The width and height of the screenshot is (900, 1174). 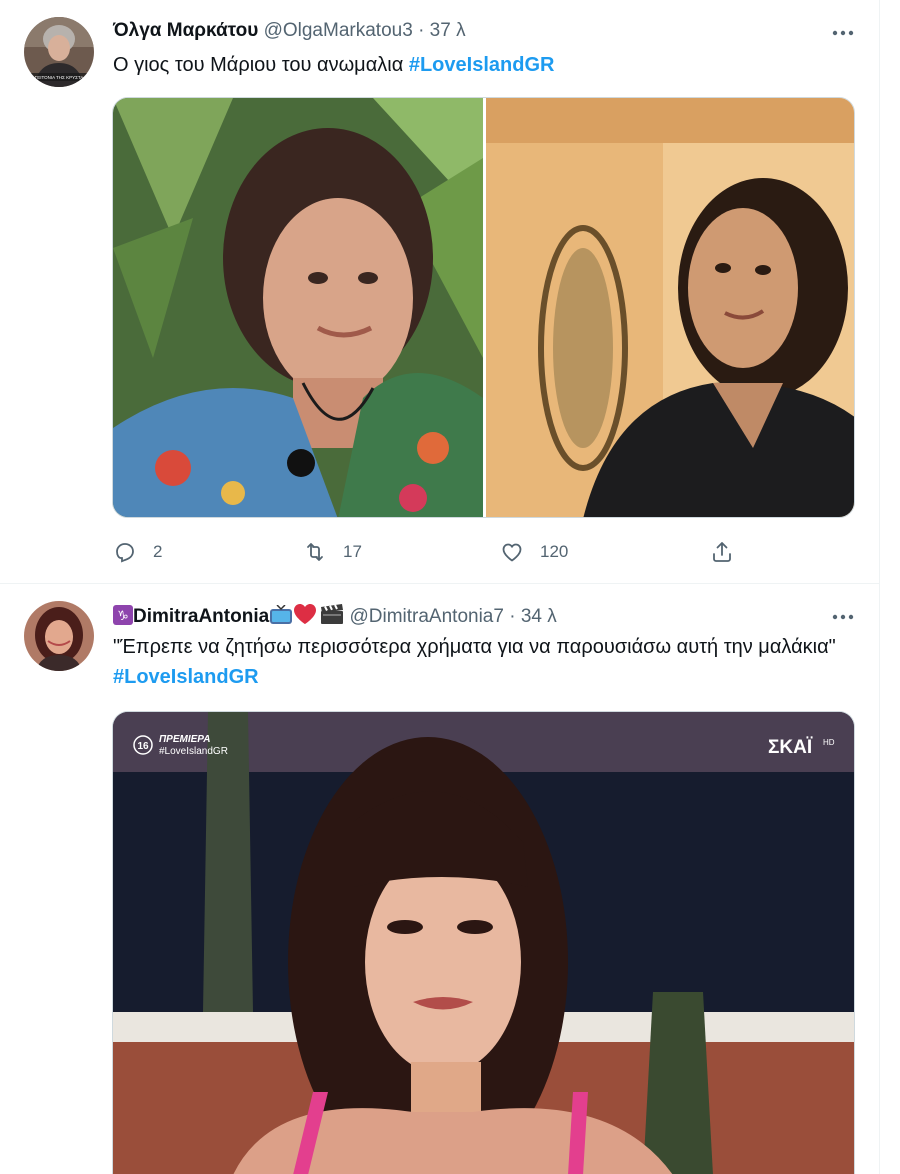 I want to click on share-icon, so click(x=722, y=552).